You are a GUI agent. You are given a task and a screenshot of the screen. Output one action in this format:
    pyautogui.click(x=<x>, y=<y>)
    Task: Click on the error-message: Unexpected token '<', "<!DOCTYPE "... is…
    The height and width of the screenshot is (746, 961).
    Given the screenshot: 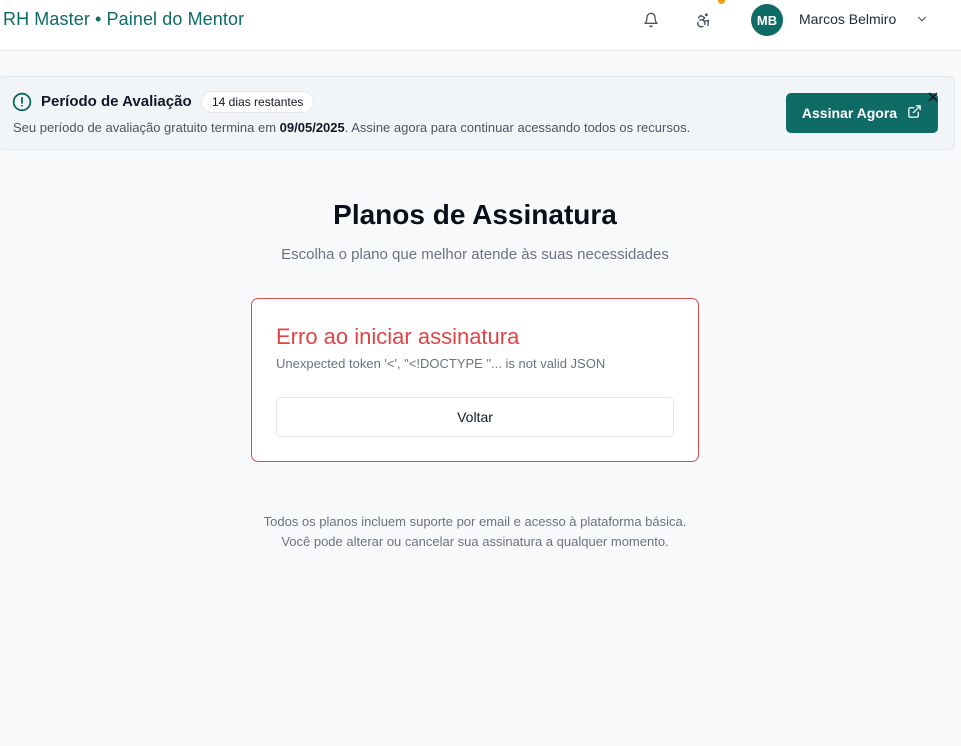 What is the action you would take?
    pyautogui.click(x=441, y=363)
    